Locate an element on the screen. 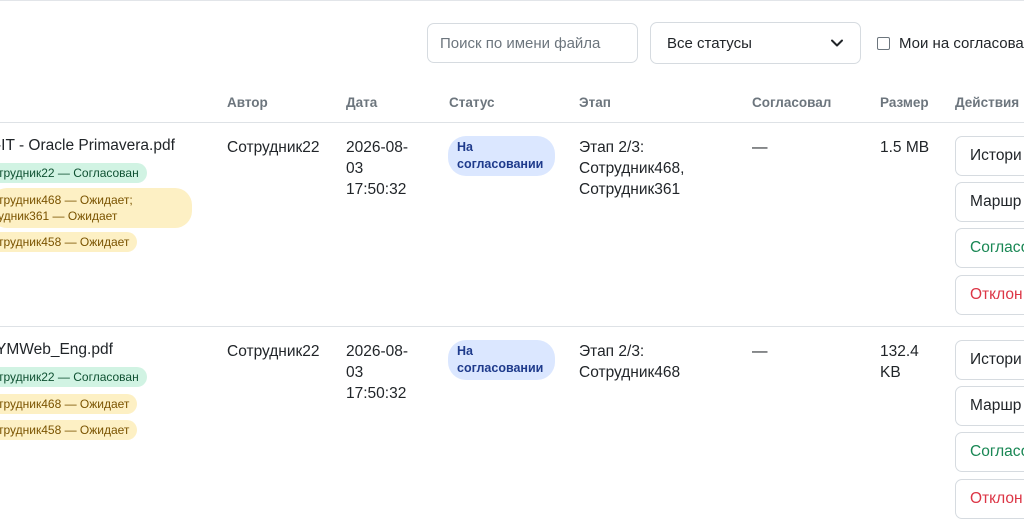  stage-cell: Этап 2/3: Сотрудник468, Сотрудник361 is located at coordinates (632, 168).